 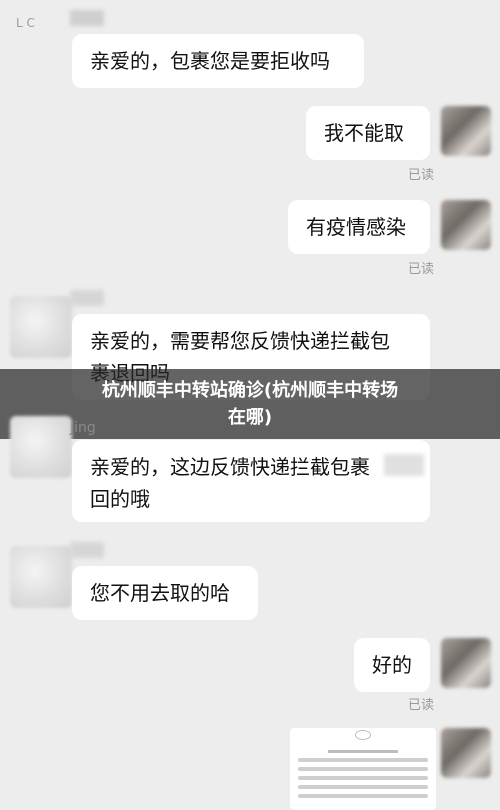 What do you see at coordinates (356, 227) in the screenshot?
I see `message-text: 有疫情感染` at bounding box center [356, 227].